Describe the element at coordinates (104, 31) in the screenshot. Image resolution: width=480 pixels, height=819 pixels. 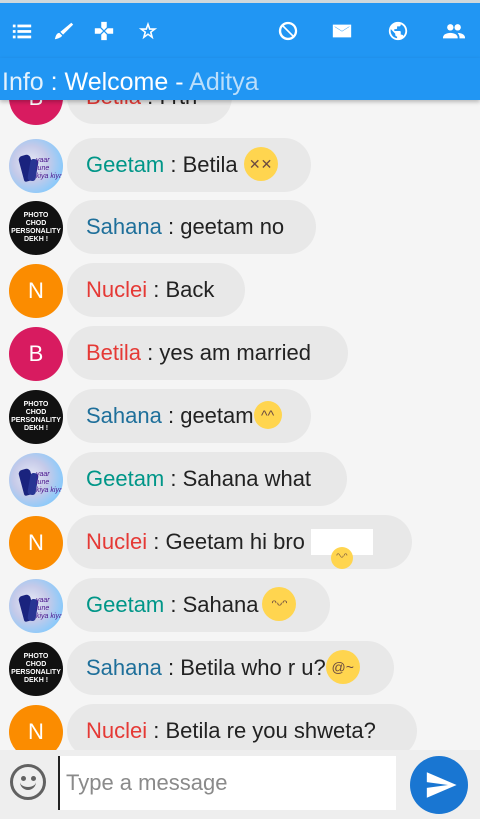
I see `gamepad-icon` at that location.